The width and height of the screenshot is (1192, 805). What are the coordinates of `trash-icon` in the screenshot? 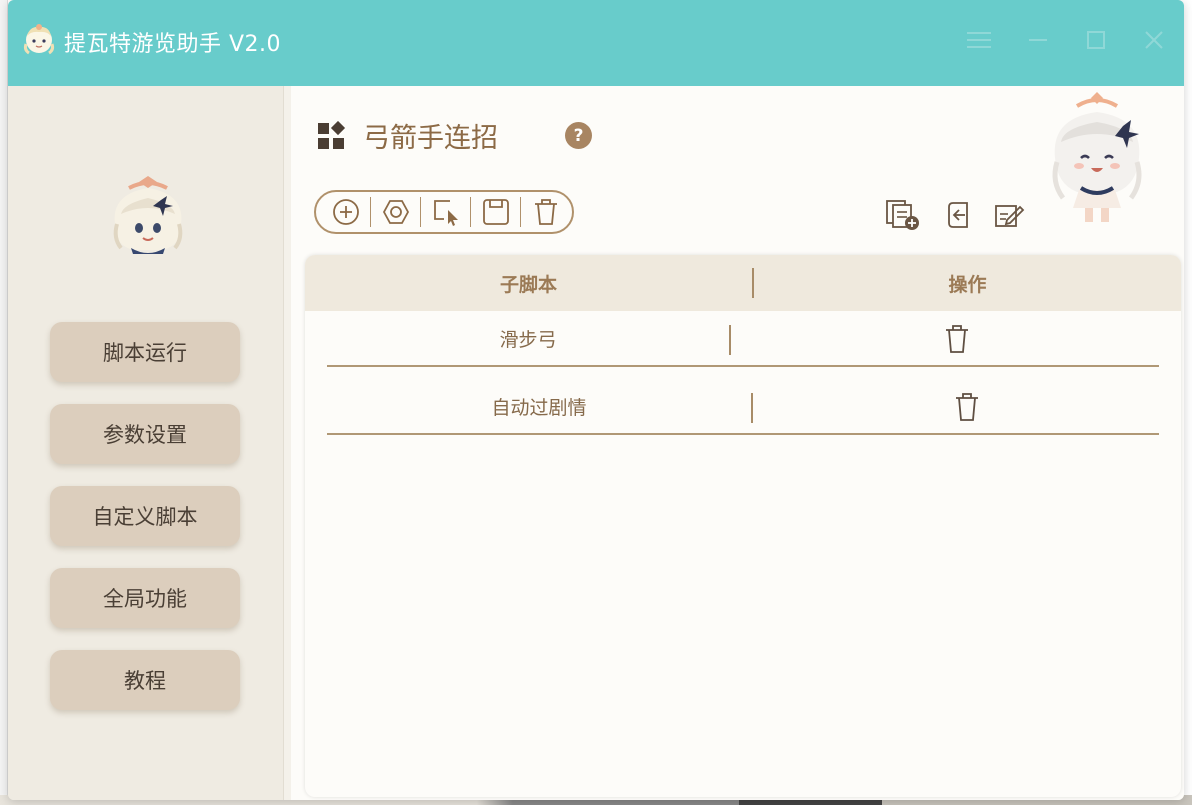 It's located at (545, 212).